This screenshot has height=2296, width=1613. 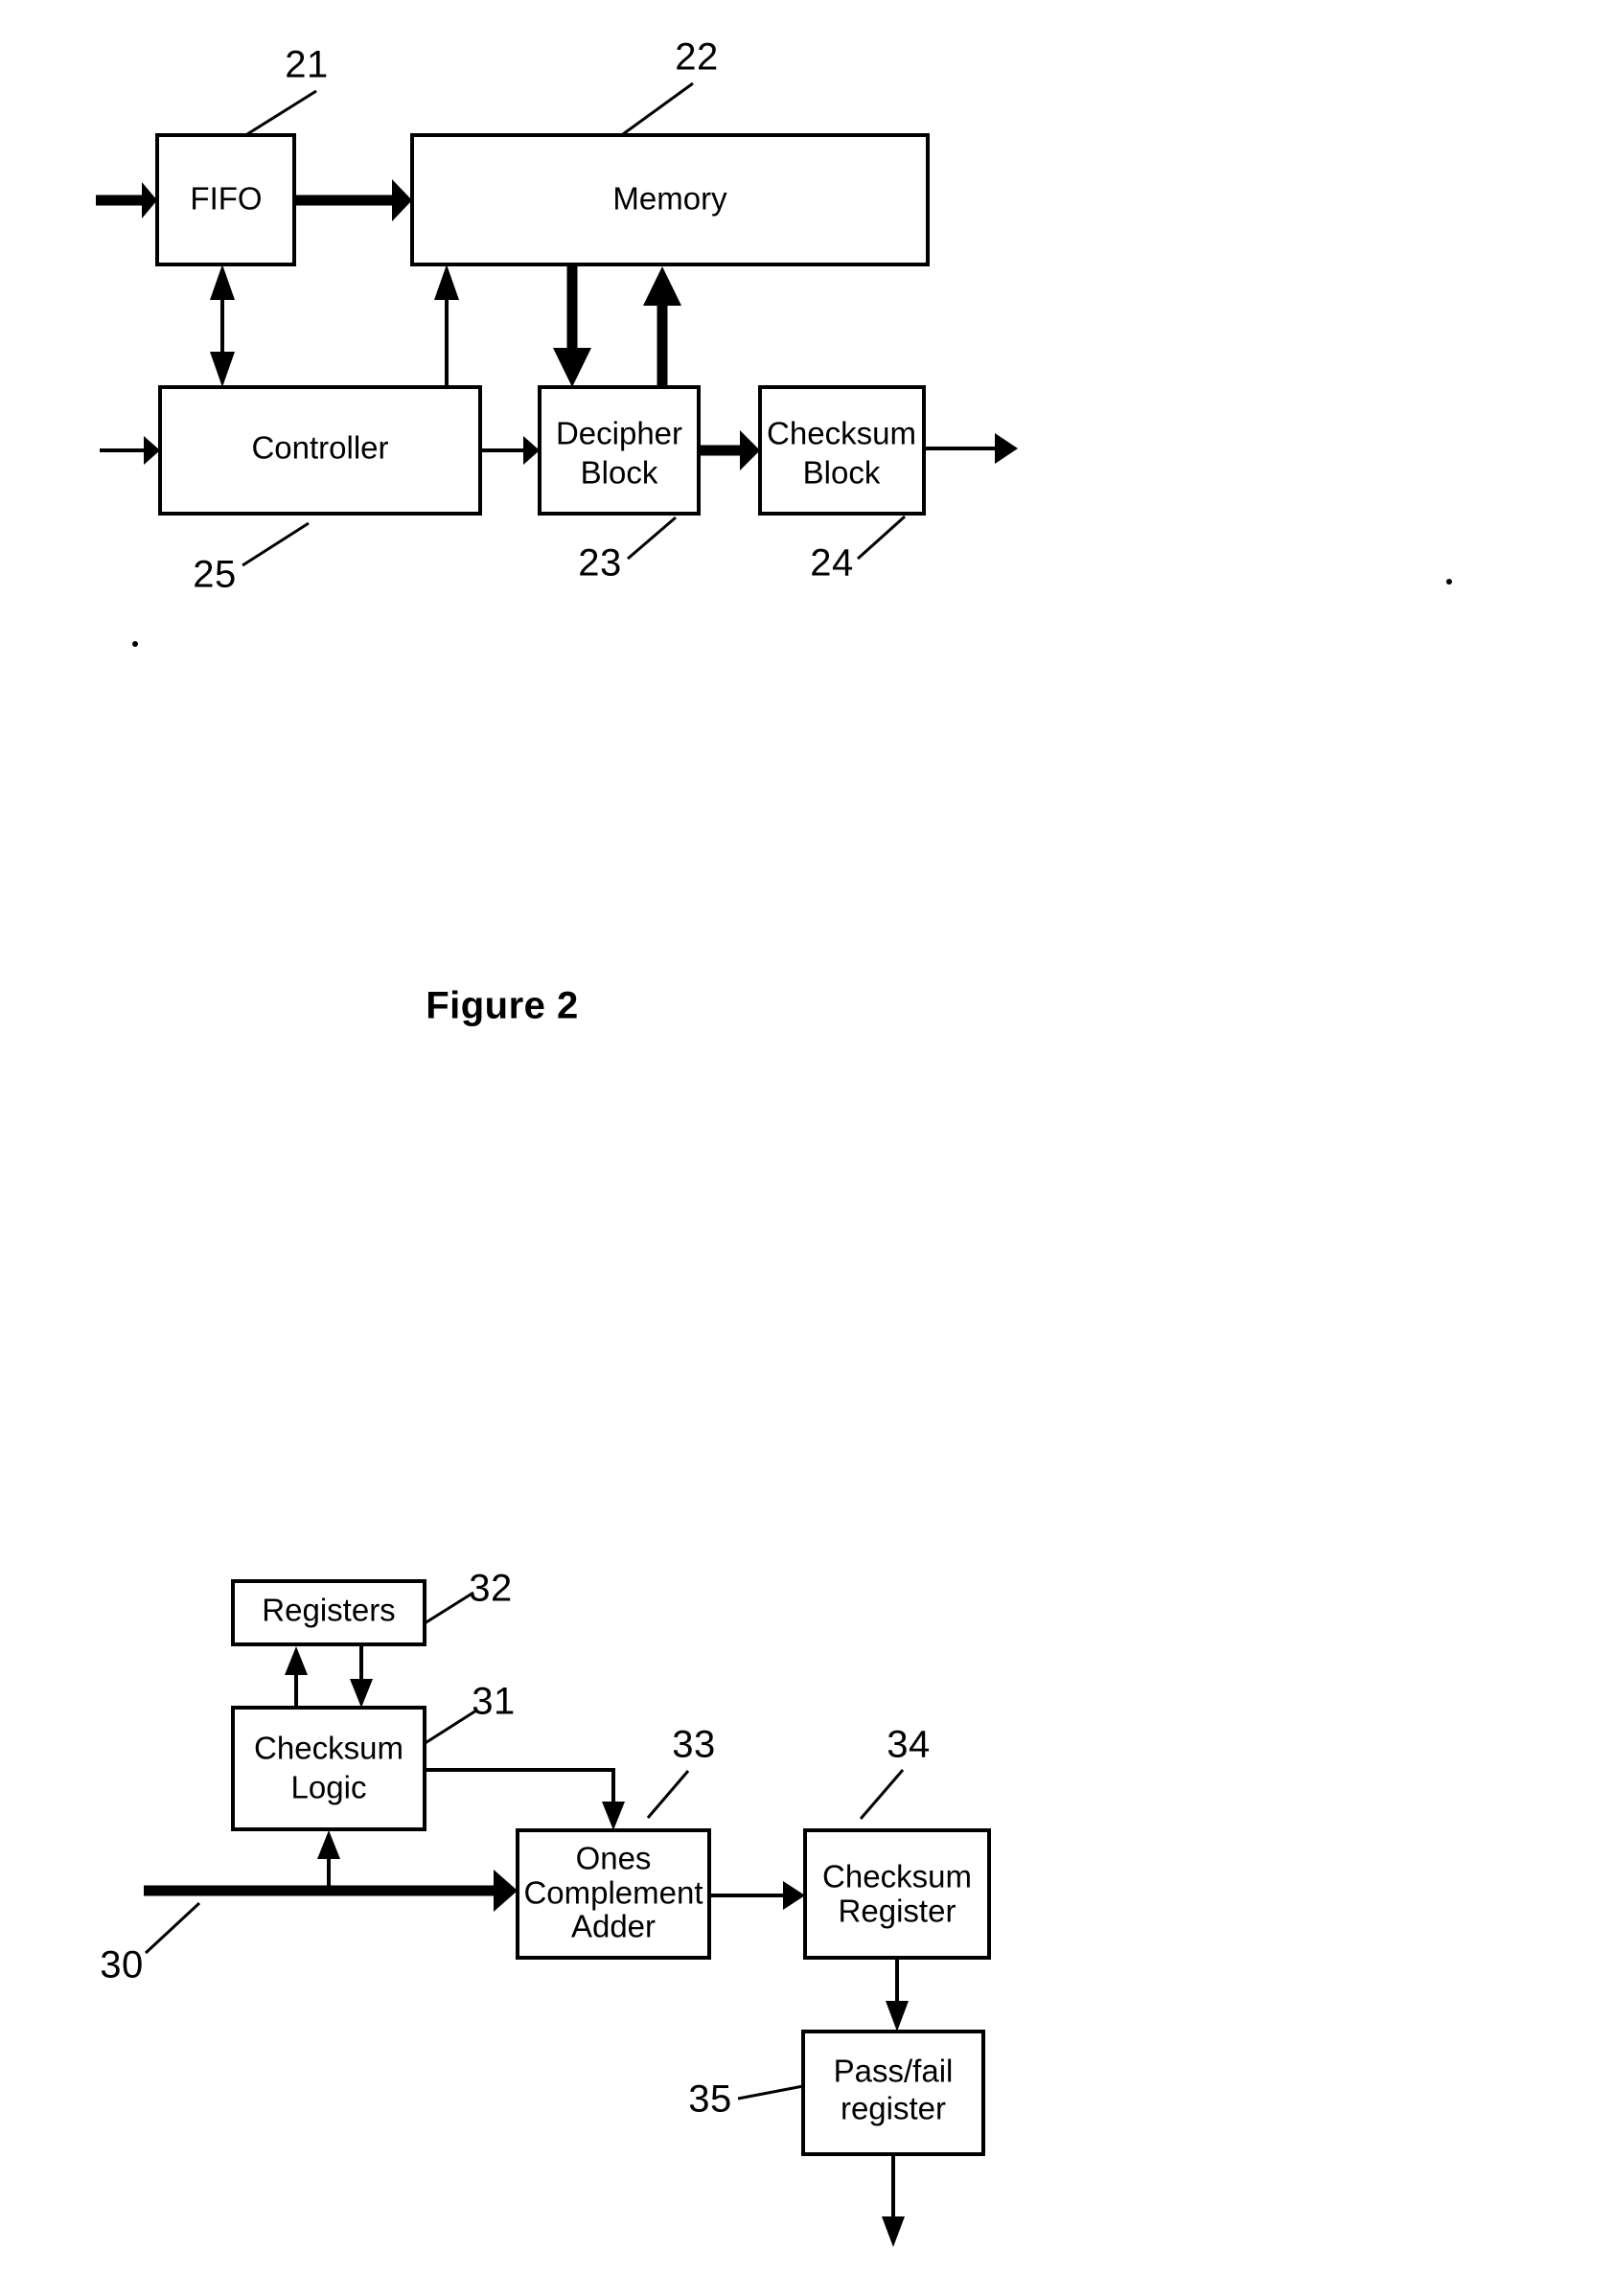 What do you see at coordinates (619, 473) in the screenshot?
I see `decipher-block-label-line2: Block` at bounding box center [619, 473].